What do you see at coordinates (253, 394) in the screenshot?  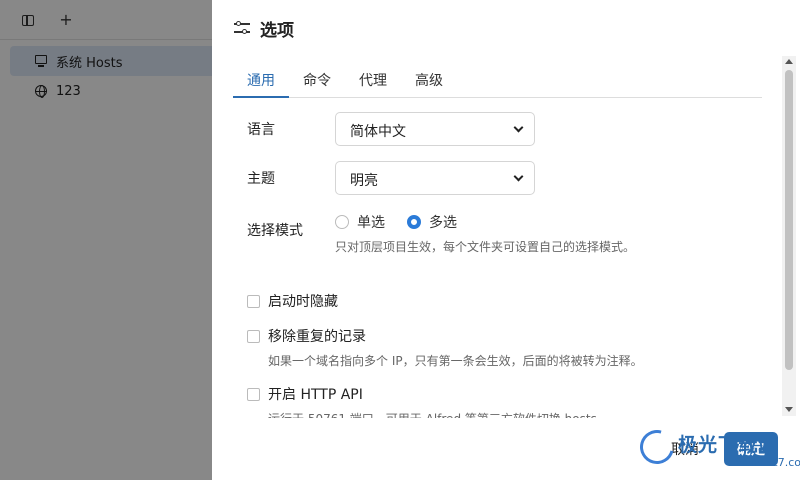 I see `http-api-checkbox` at bounding box center [253, 394].